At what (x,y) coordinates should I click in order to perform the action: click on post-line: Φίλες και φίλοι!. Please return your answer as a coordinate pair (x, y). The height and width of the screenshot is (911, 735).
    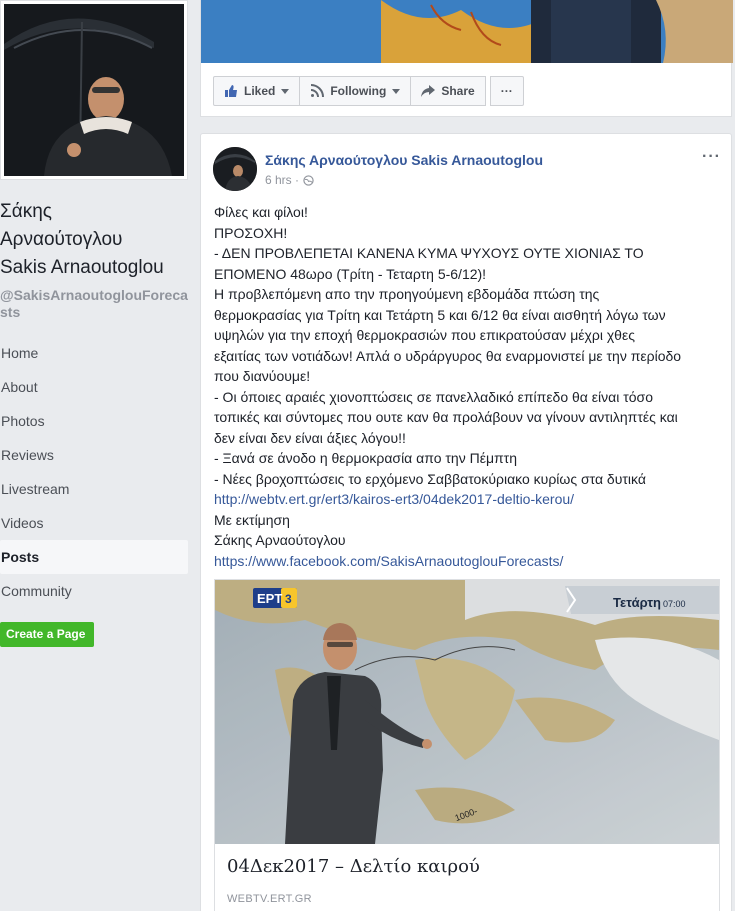
    Looking at the image, I should click on (261, 212).